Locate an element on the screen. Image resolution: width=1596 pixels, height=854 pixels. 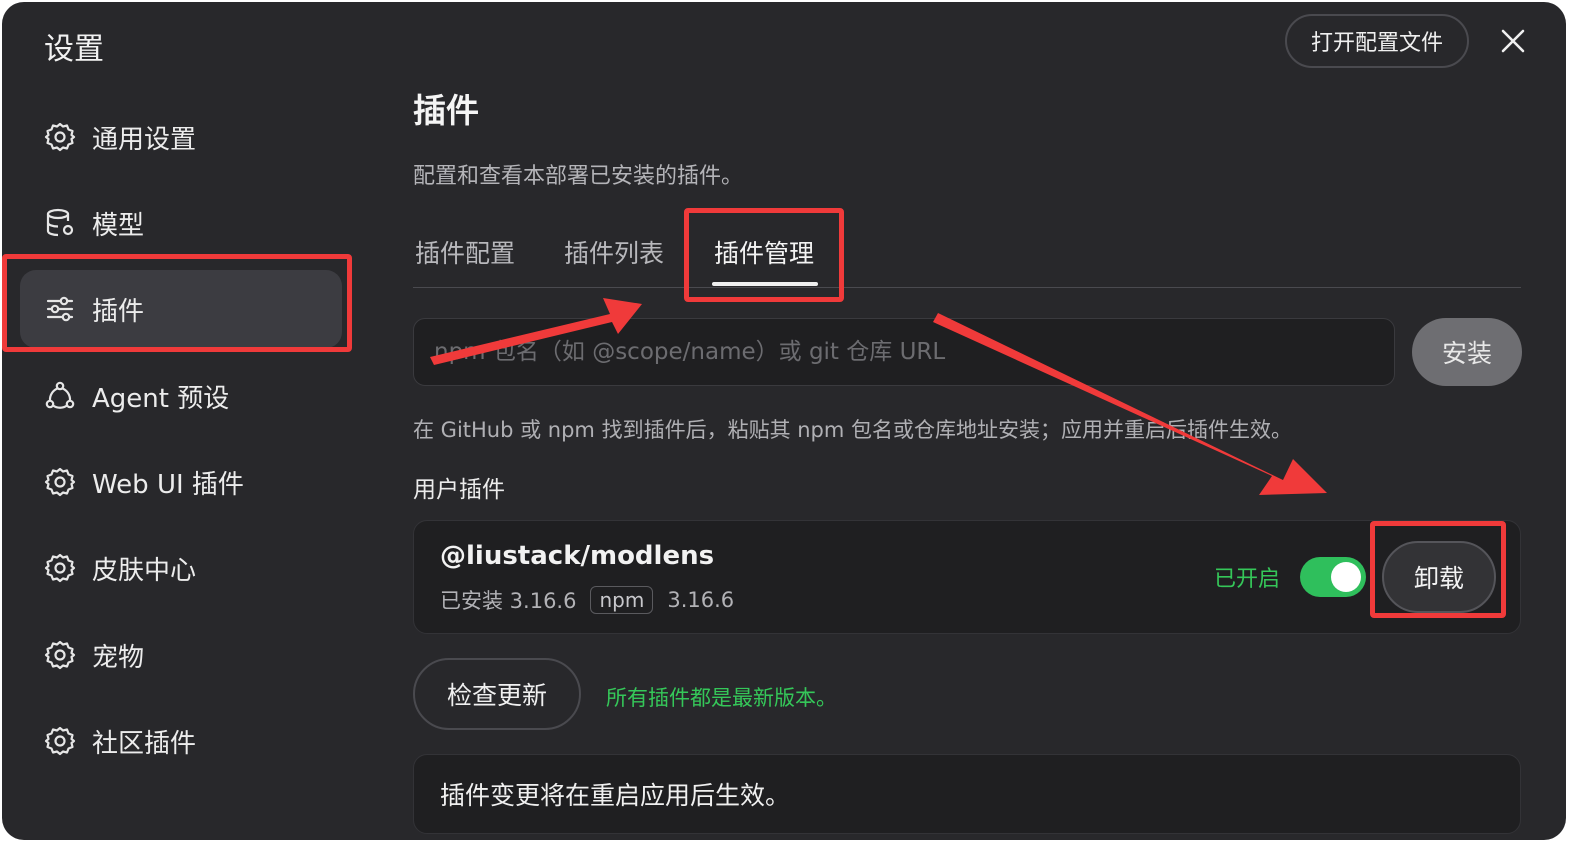
check-updates-button: 检查更新 is located at coordinates (497, 694).